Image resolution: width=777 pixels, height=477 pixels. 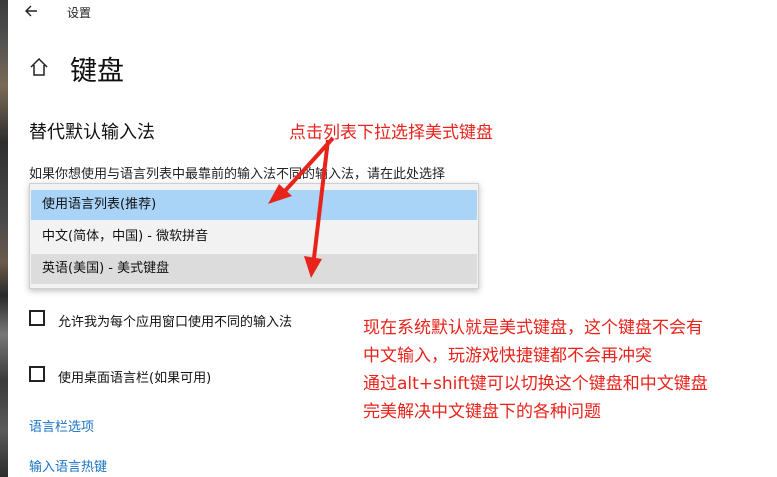 What do you see at coordinates (482, 412) in the screenshot?
I see `annotation-line-4: 完美解决中文键盘下的各种问题` at bounding box center [482, 412].